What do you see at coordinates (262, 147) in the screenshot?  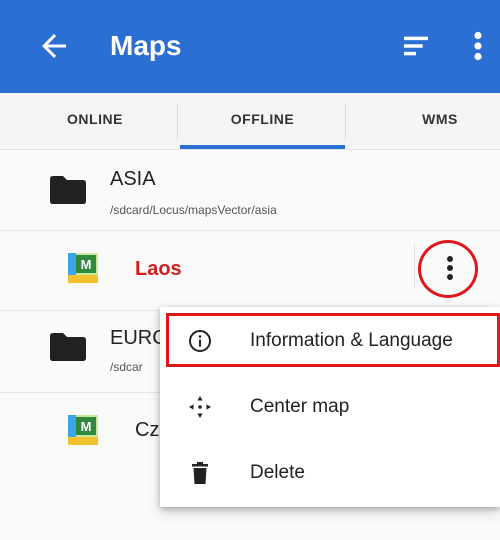 I see `active-tab-indicator` at bounding box center [262, 147].